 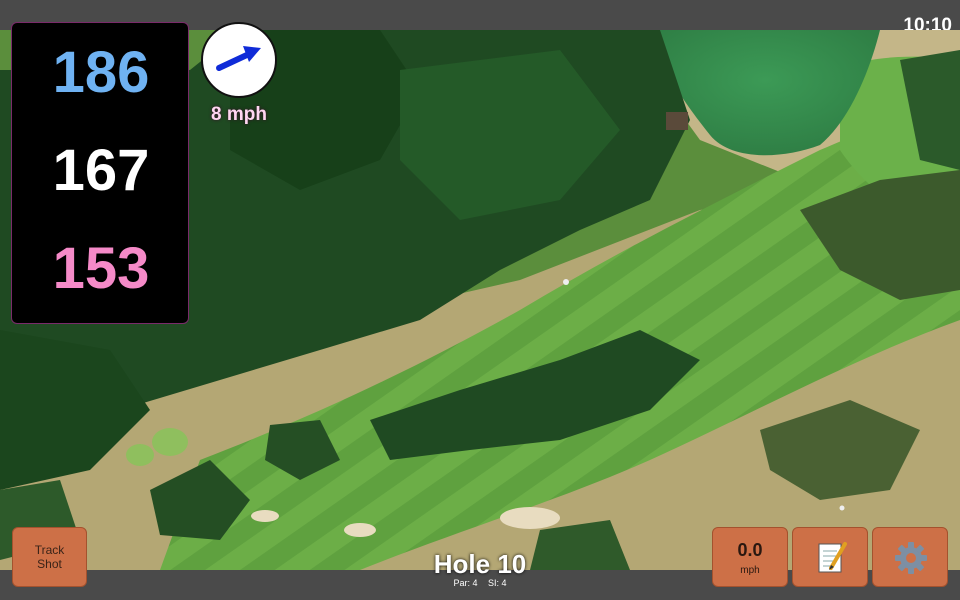 I want to click on track-shot-button: Track Shot, so click(x=49, y=557).